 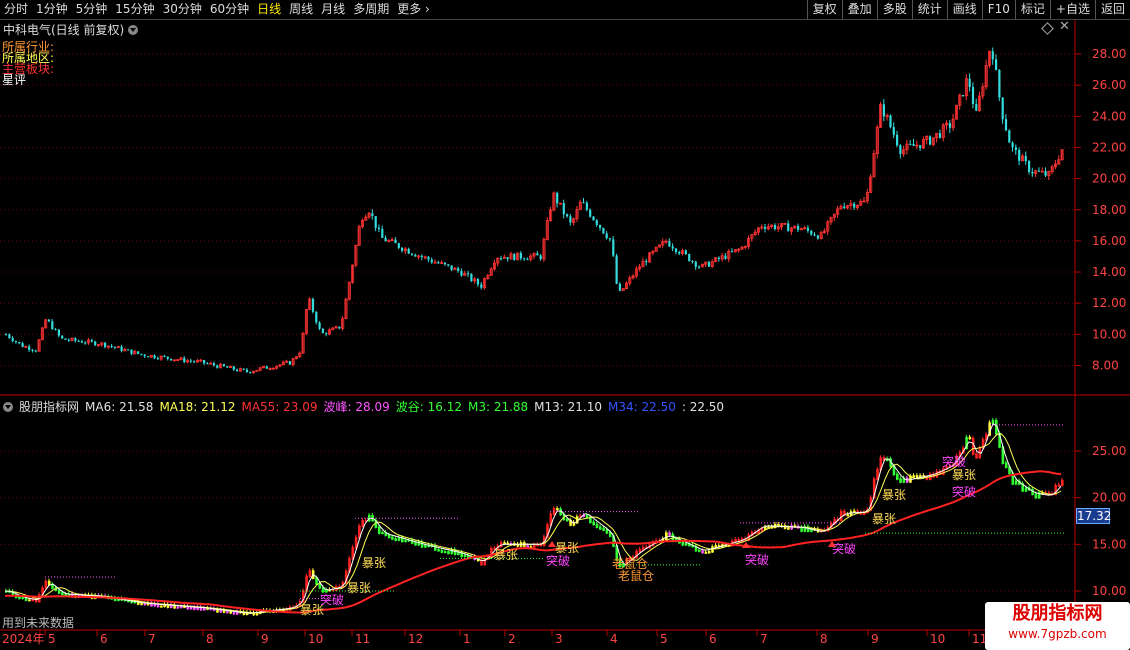 What do you see at coordinates (703, 406) in the screenshot?
I see `indicator-value-8: : 22.50` at bounding box center [703, 406].